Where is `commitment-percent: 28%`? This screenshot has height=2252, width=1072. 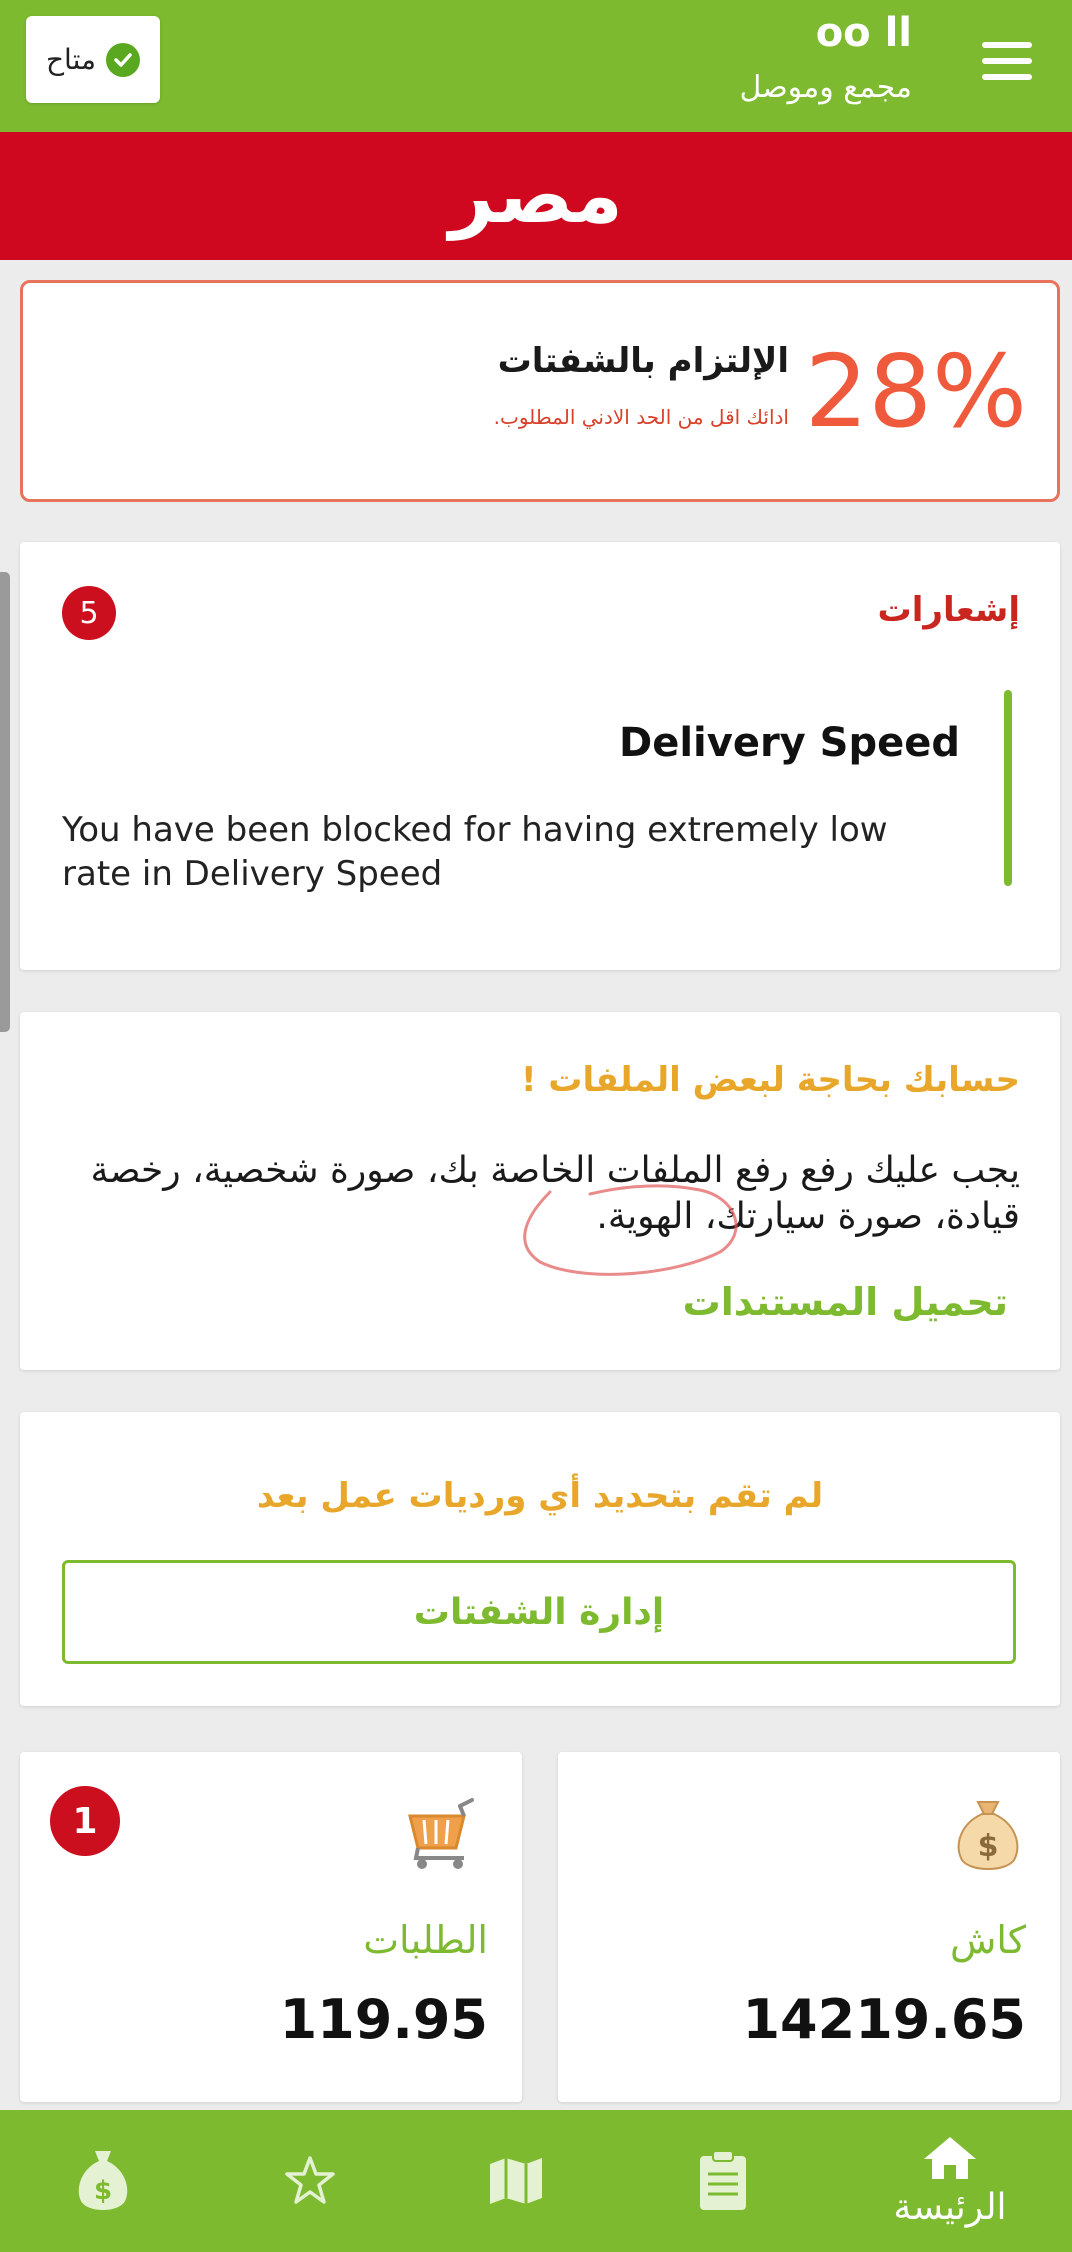
commitment-percent: 28% is located at coordinates (915, 391).